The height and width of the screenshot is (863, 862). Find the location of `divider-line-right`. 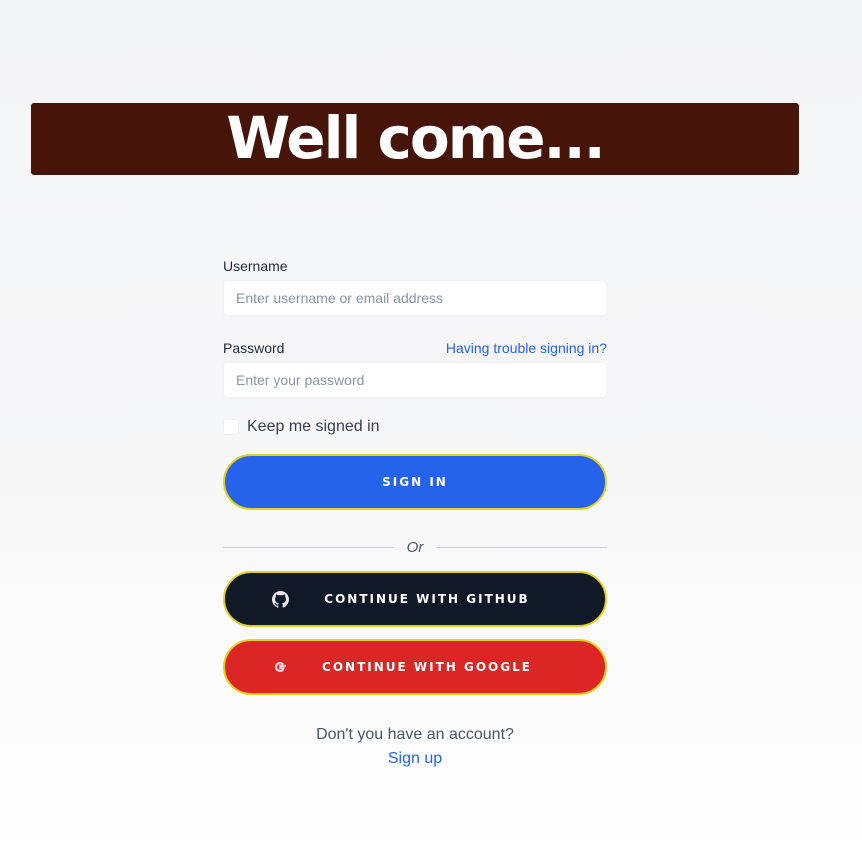

divider-line-right is located at coordinates (522, 547).